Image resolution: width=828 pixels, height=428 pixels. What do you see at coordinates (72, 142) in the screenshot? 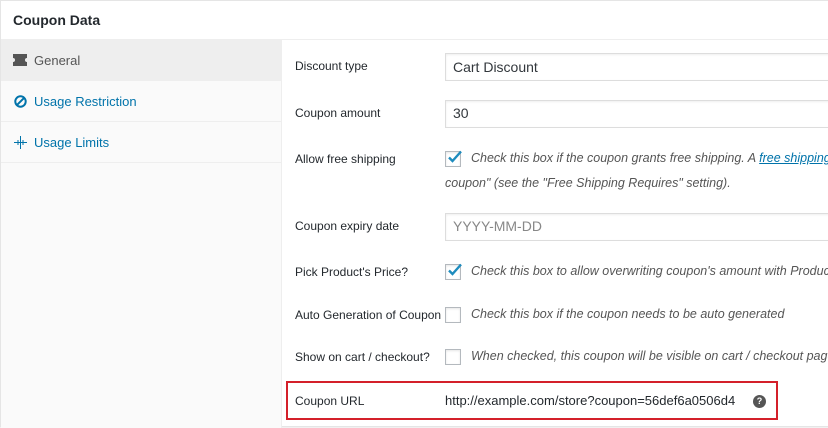
I see `tab-usage-limits-label: Usage Limits` at bounding box center [72, 142].